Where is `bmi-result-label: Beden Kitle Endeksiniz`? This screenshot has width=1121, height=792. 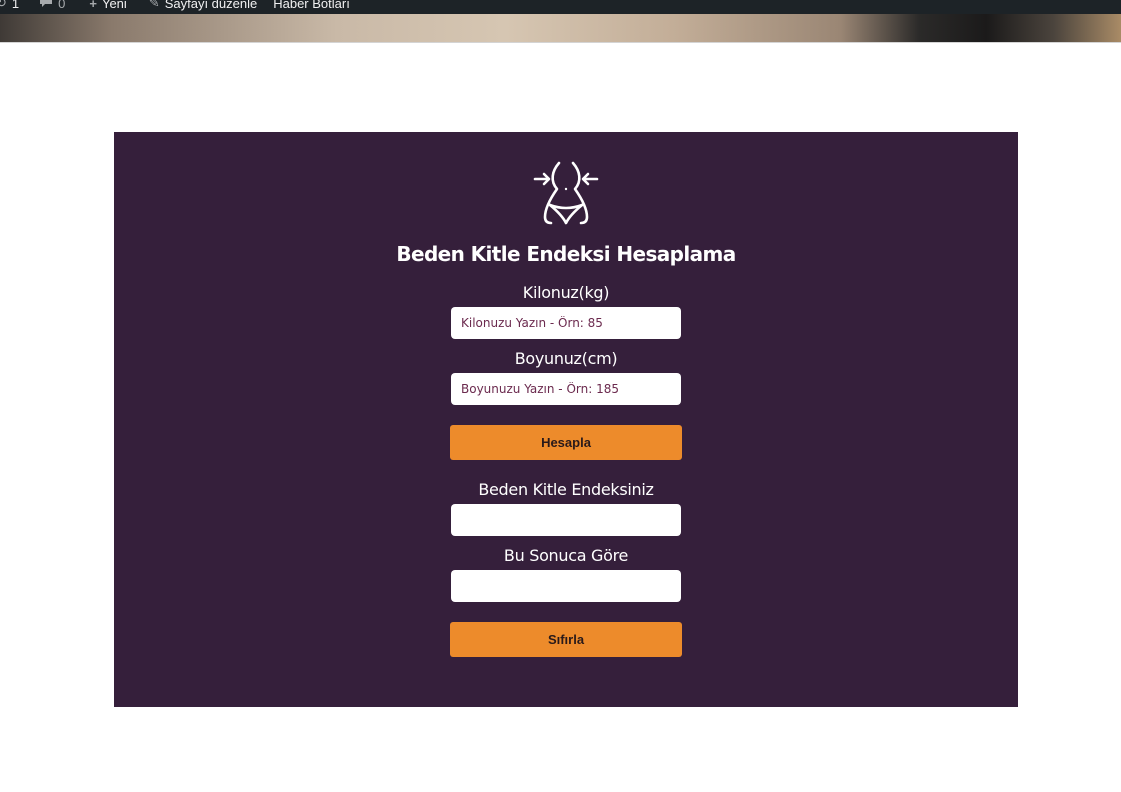
bmi-result-label: Beden Kitle Endeksiniz is located at coordinates (566, 489).